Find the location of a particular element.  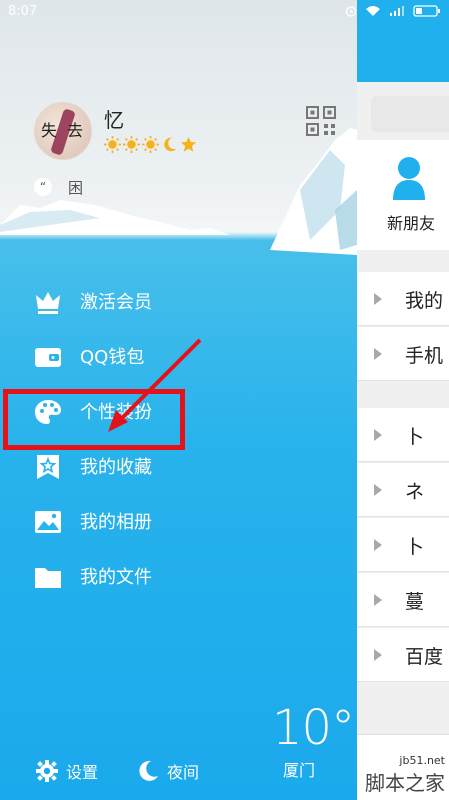

watermark: jb51.net 脚本之家 is located at coordinates (405, 775).